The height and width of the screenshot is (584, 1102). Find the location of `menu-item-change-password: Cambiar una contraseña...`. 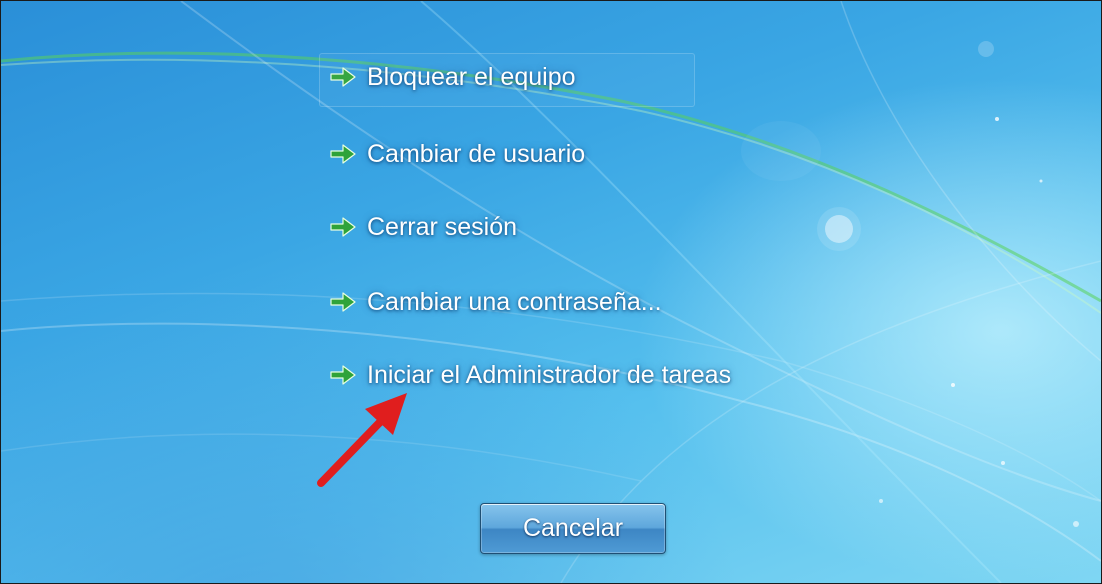

menu-item-change-password: Cambiar una contraseña... is located at coordinates (495, 302).